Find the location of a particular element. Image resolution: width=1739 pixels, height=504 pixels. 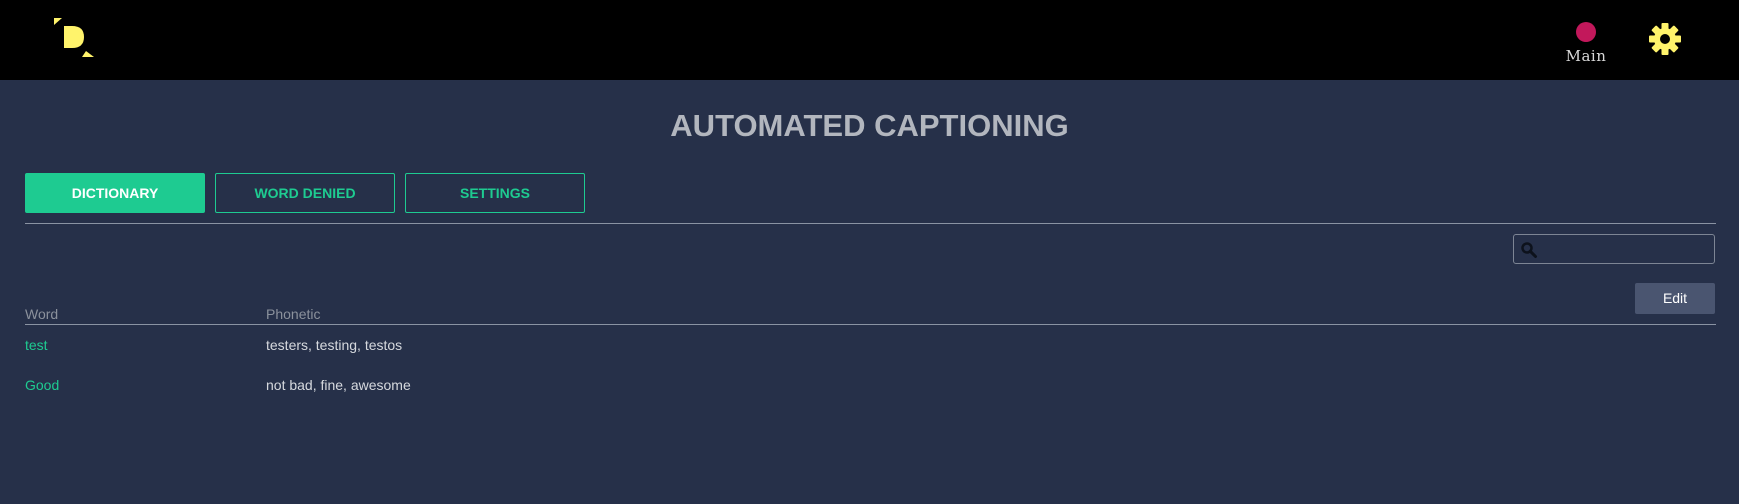

status-label: Main is located at coordinates (1586, 56).